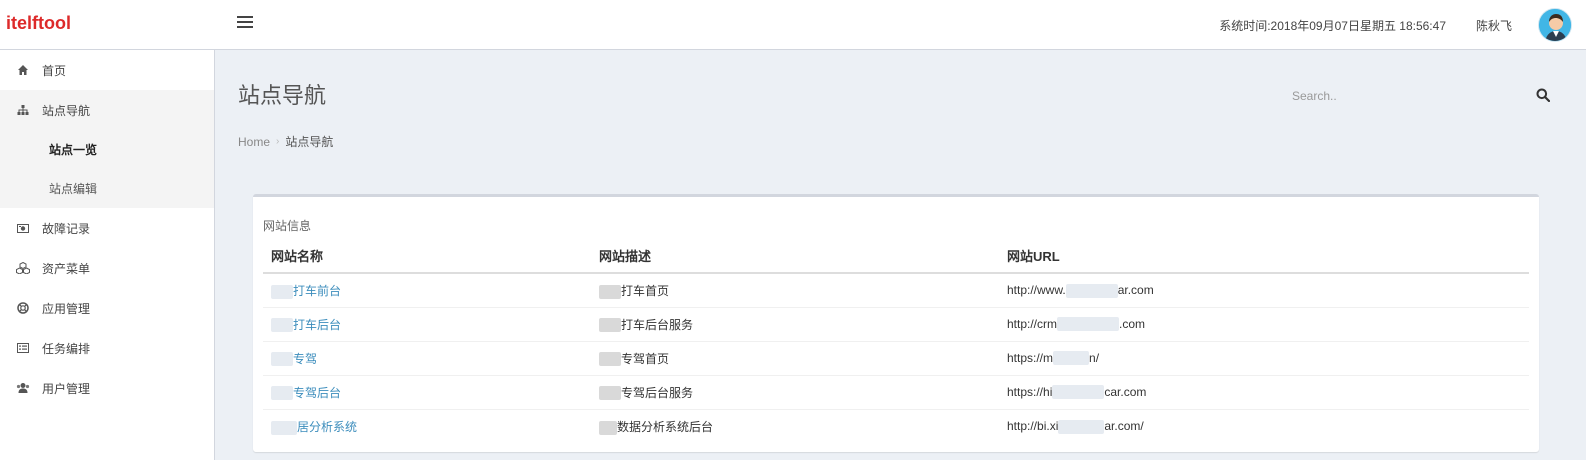 The height and width of the screenshot is (460, 1586). I want to click on breadcrumb-home: Home, so click(254, 142).